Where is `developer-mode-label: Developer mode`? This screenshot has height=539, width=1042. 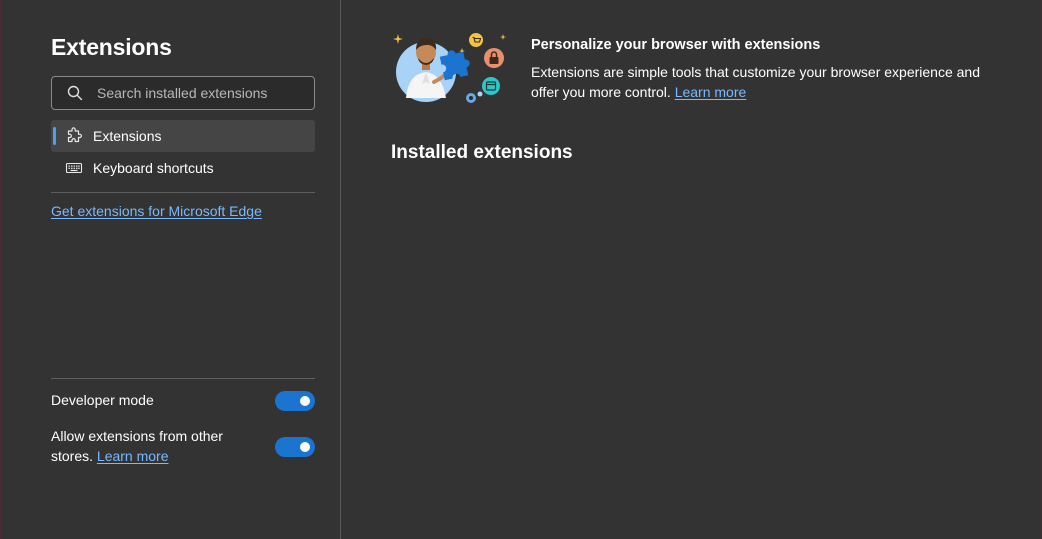
developer-mode-label: Developer mode is located at coordinates (102, 400).